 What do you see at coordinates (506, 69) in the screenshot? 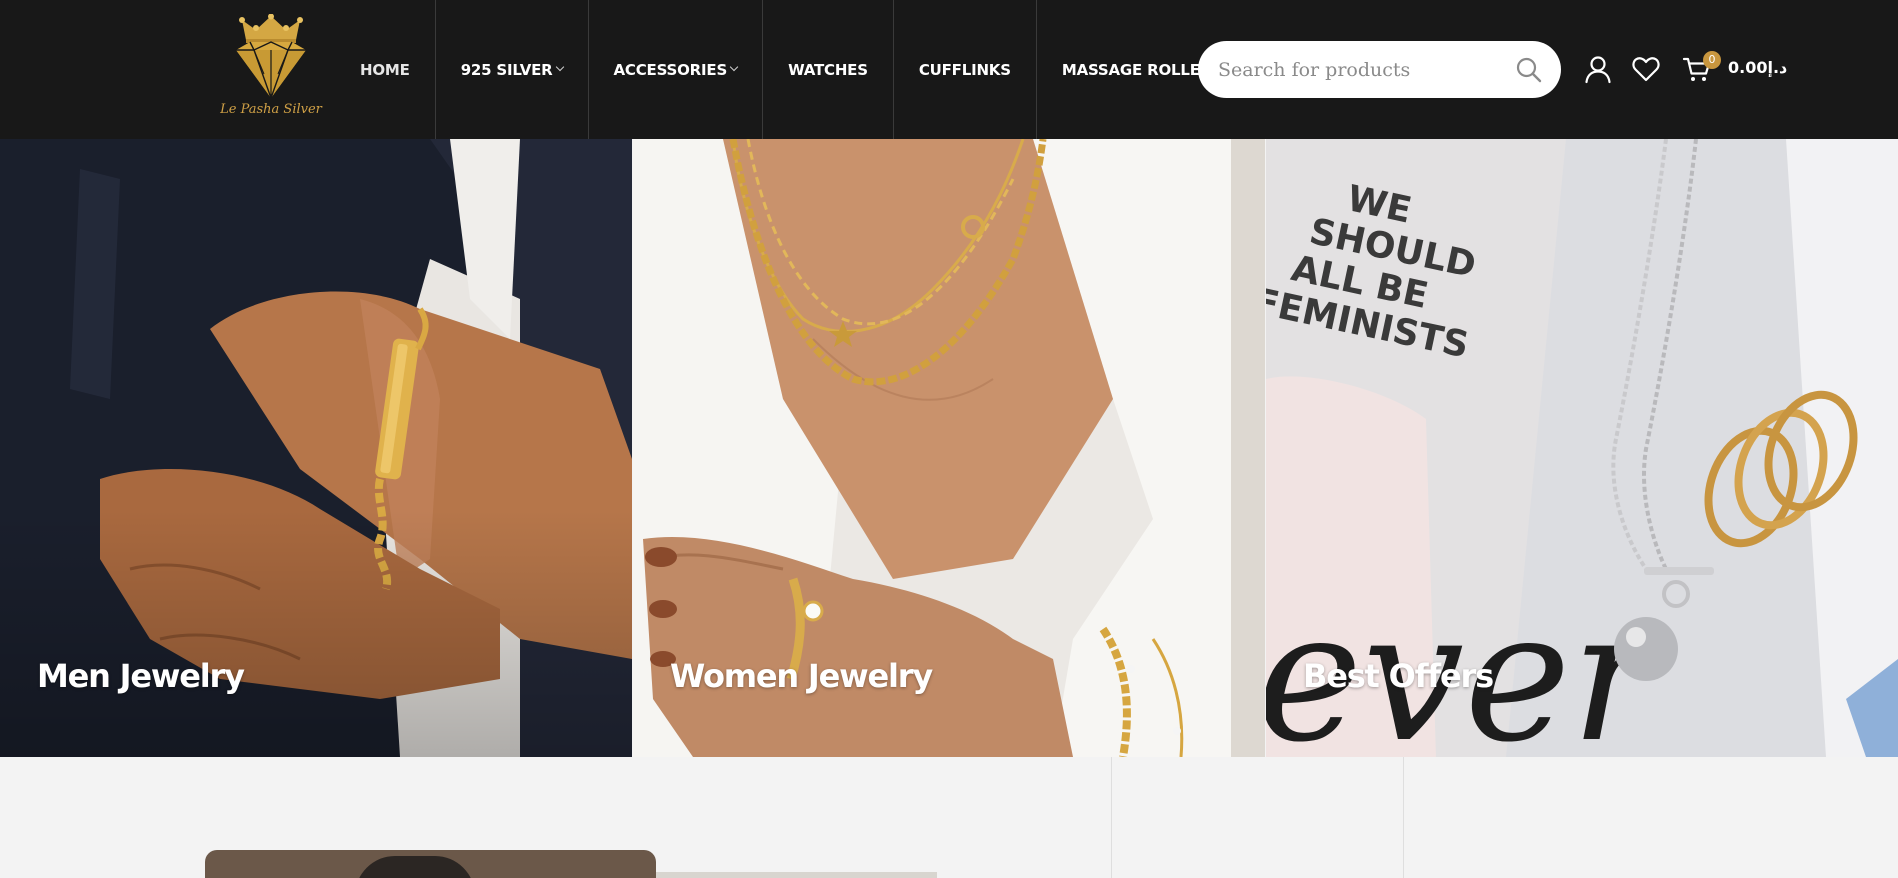
I see `nav-item-label: 925 SILVER` at bounding box center [506, 69].